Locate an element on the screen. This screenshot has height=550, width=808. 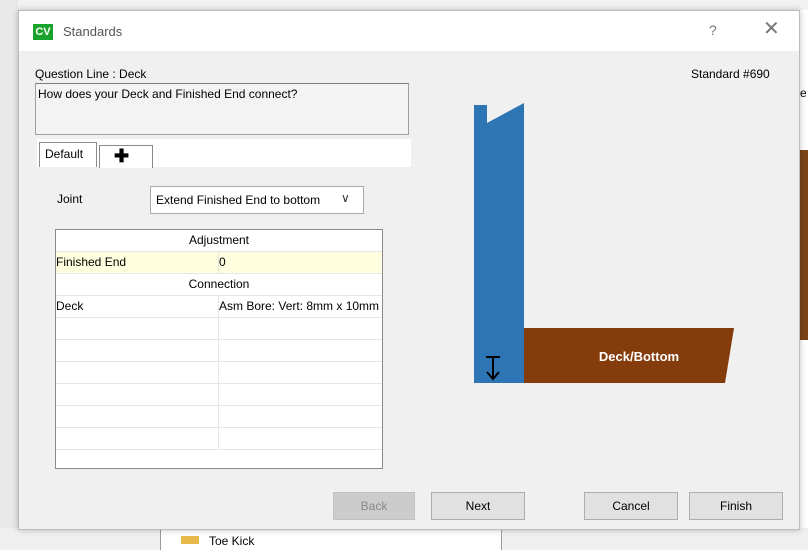
close-button: ✕ is located at coordinates (771, 29).